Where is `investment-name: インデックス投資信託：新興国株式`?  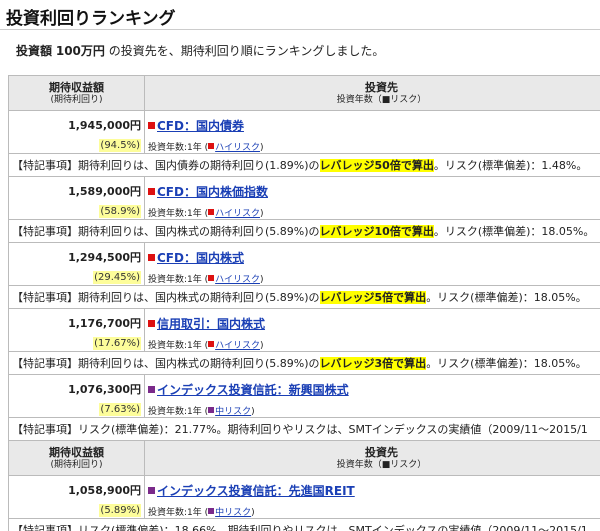
investment-name: インデックス投資信託：新興国株式 is located at coordinates (253, 390).